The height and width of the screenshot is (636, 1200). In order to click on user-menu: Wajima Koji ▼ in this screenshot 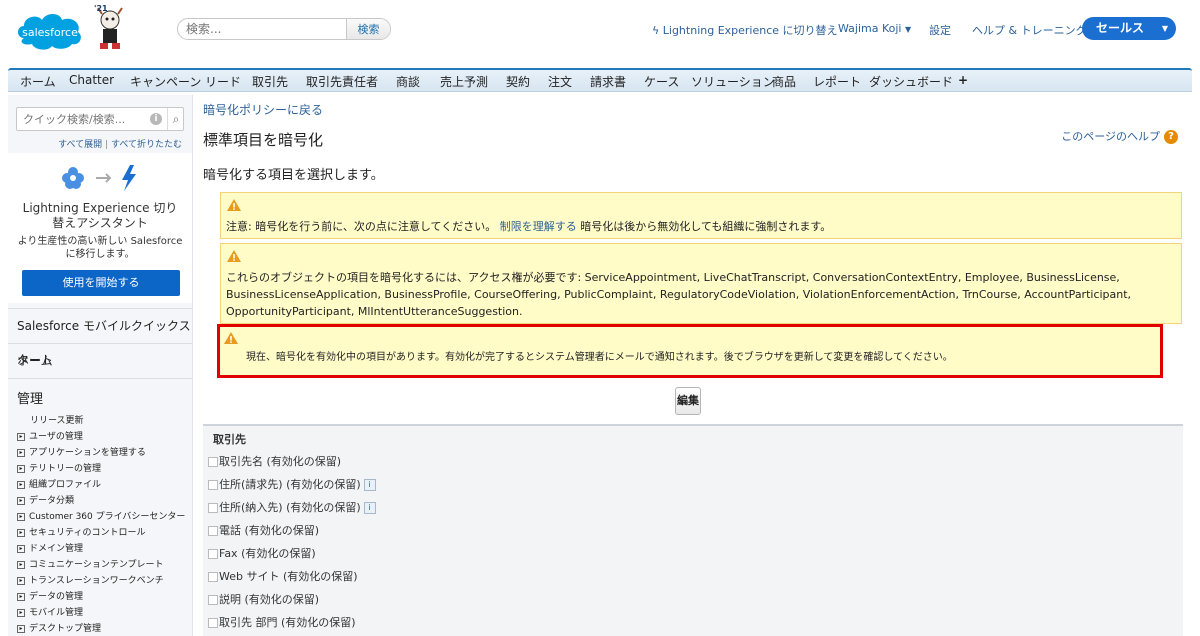, I will do `click(874, 28)`.